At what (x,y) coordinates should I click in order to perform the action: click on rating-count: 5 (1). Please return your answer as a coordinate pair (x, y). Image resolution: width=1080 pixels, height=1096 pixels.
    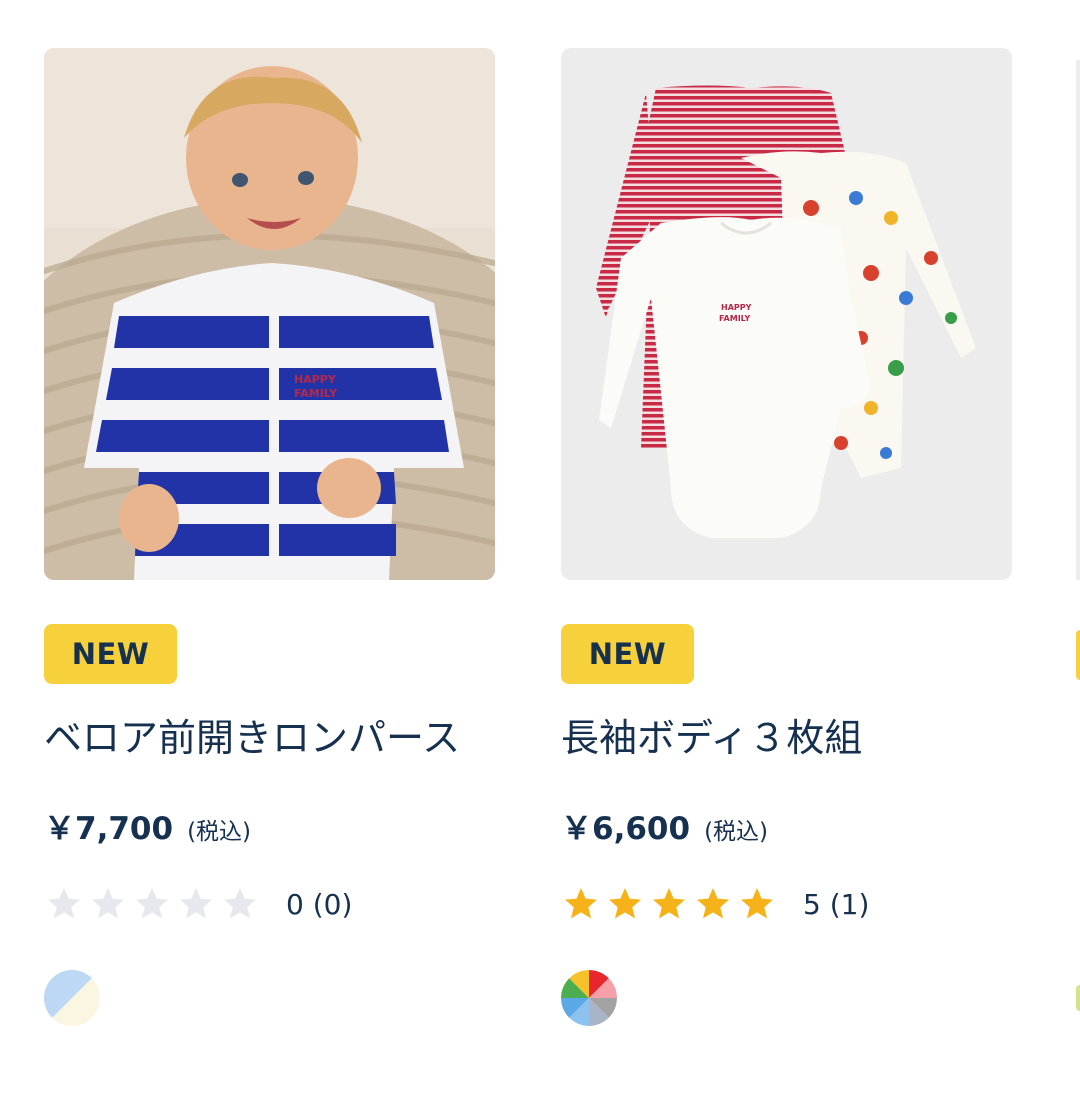
    Looking at the image, I should click on (836, 904).